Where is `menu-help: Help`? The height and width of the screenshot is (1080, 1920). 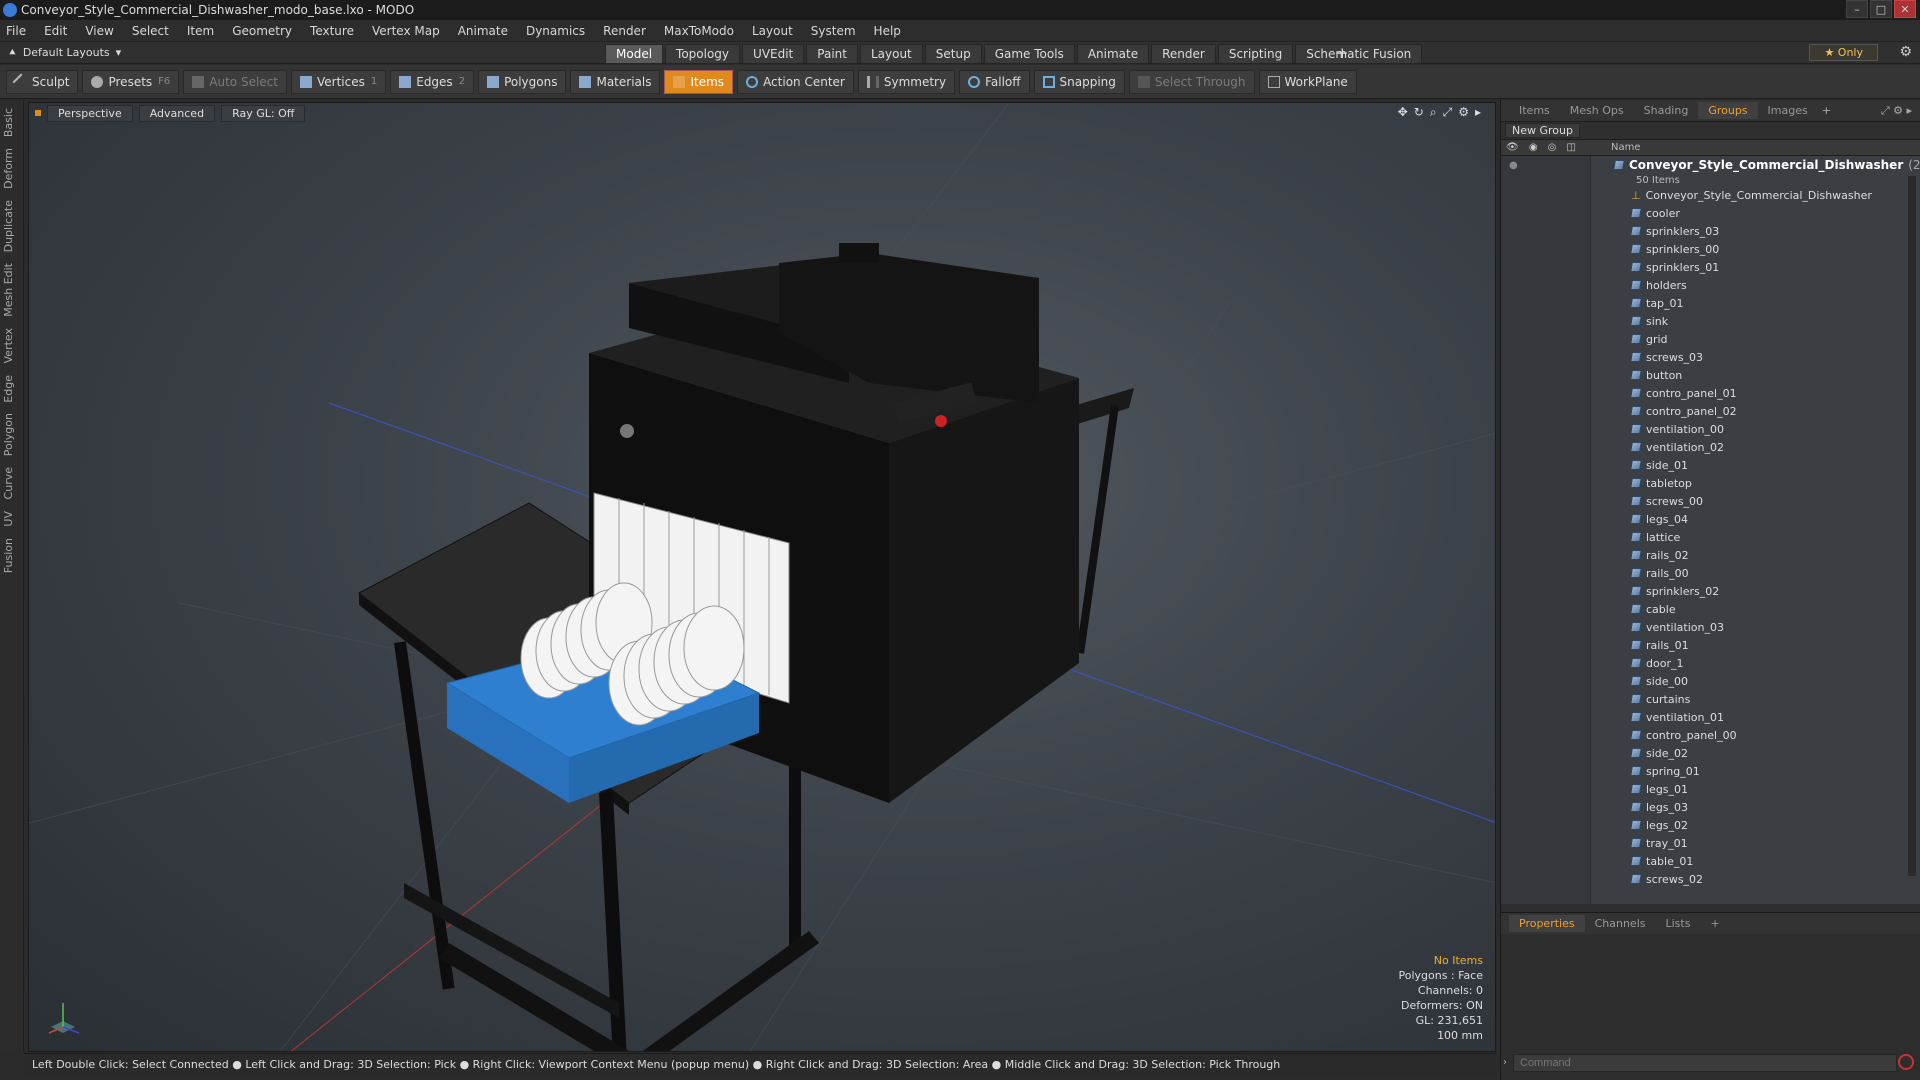 menu-help: Help is located at coordinates (887, 31).